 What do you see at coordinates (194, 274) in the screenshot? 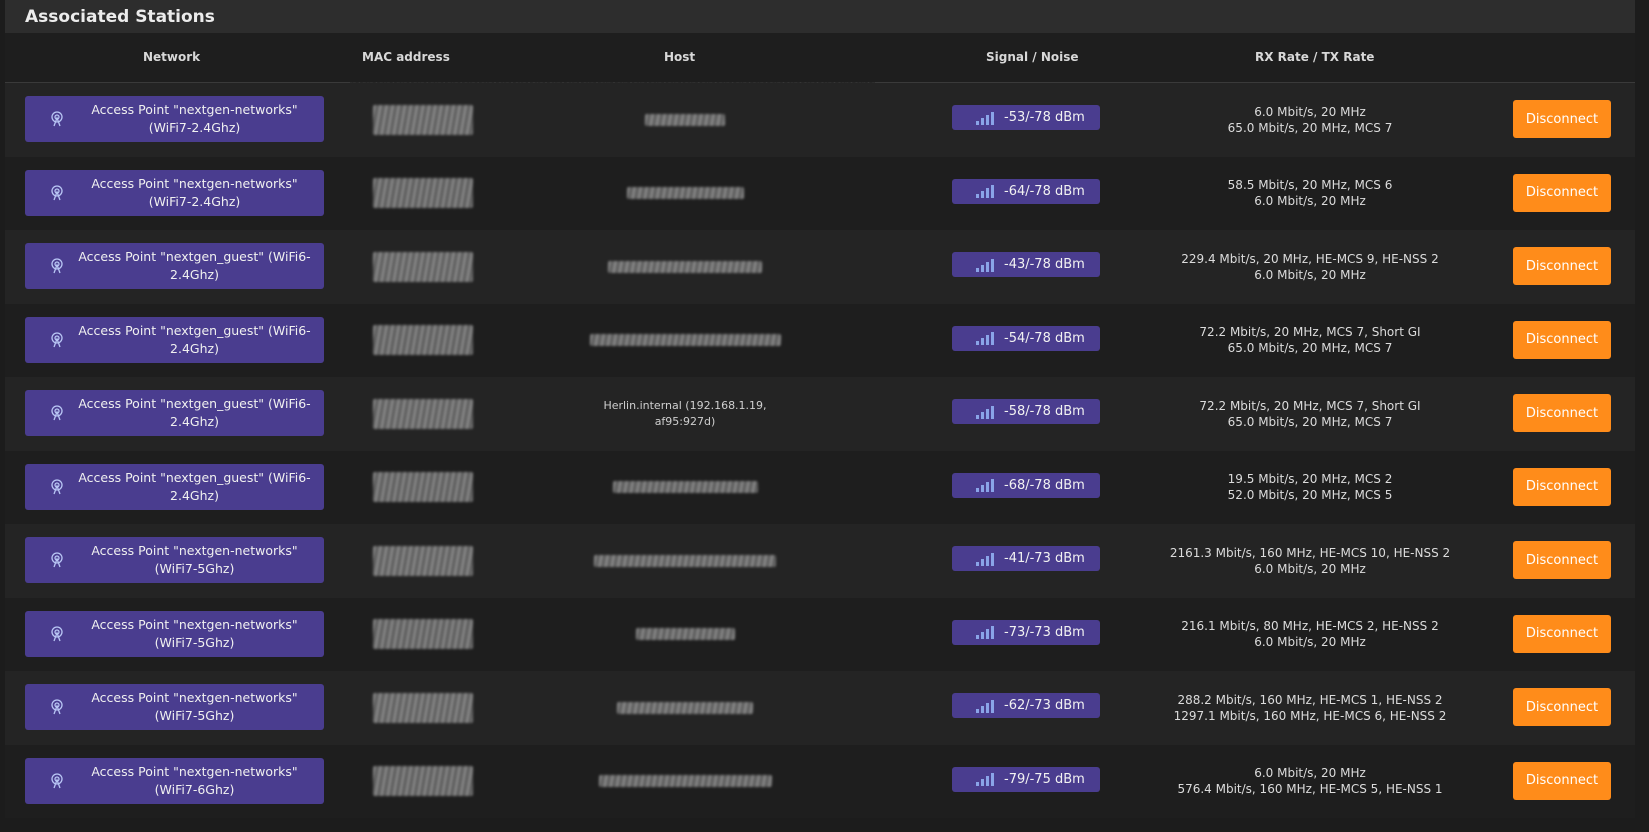
I see `network-line2: 2.4Ghz)` at bounding box center [194, 274].